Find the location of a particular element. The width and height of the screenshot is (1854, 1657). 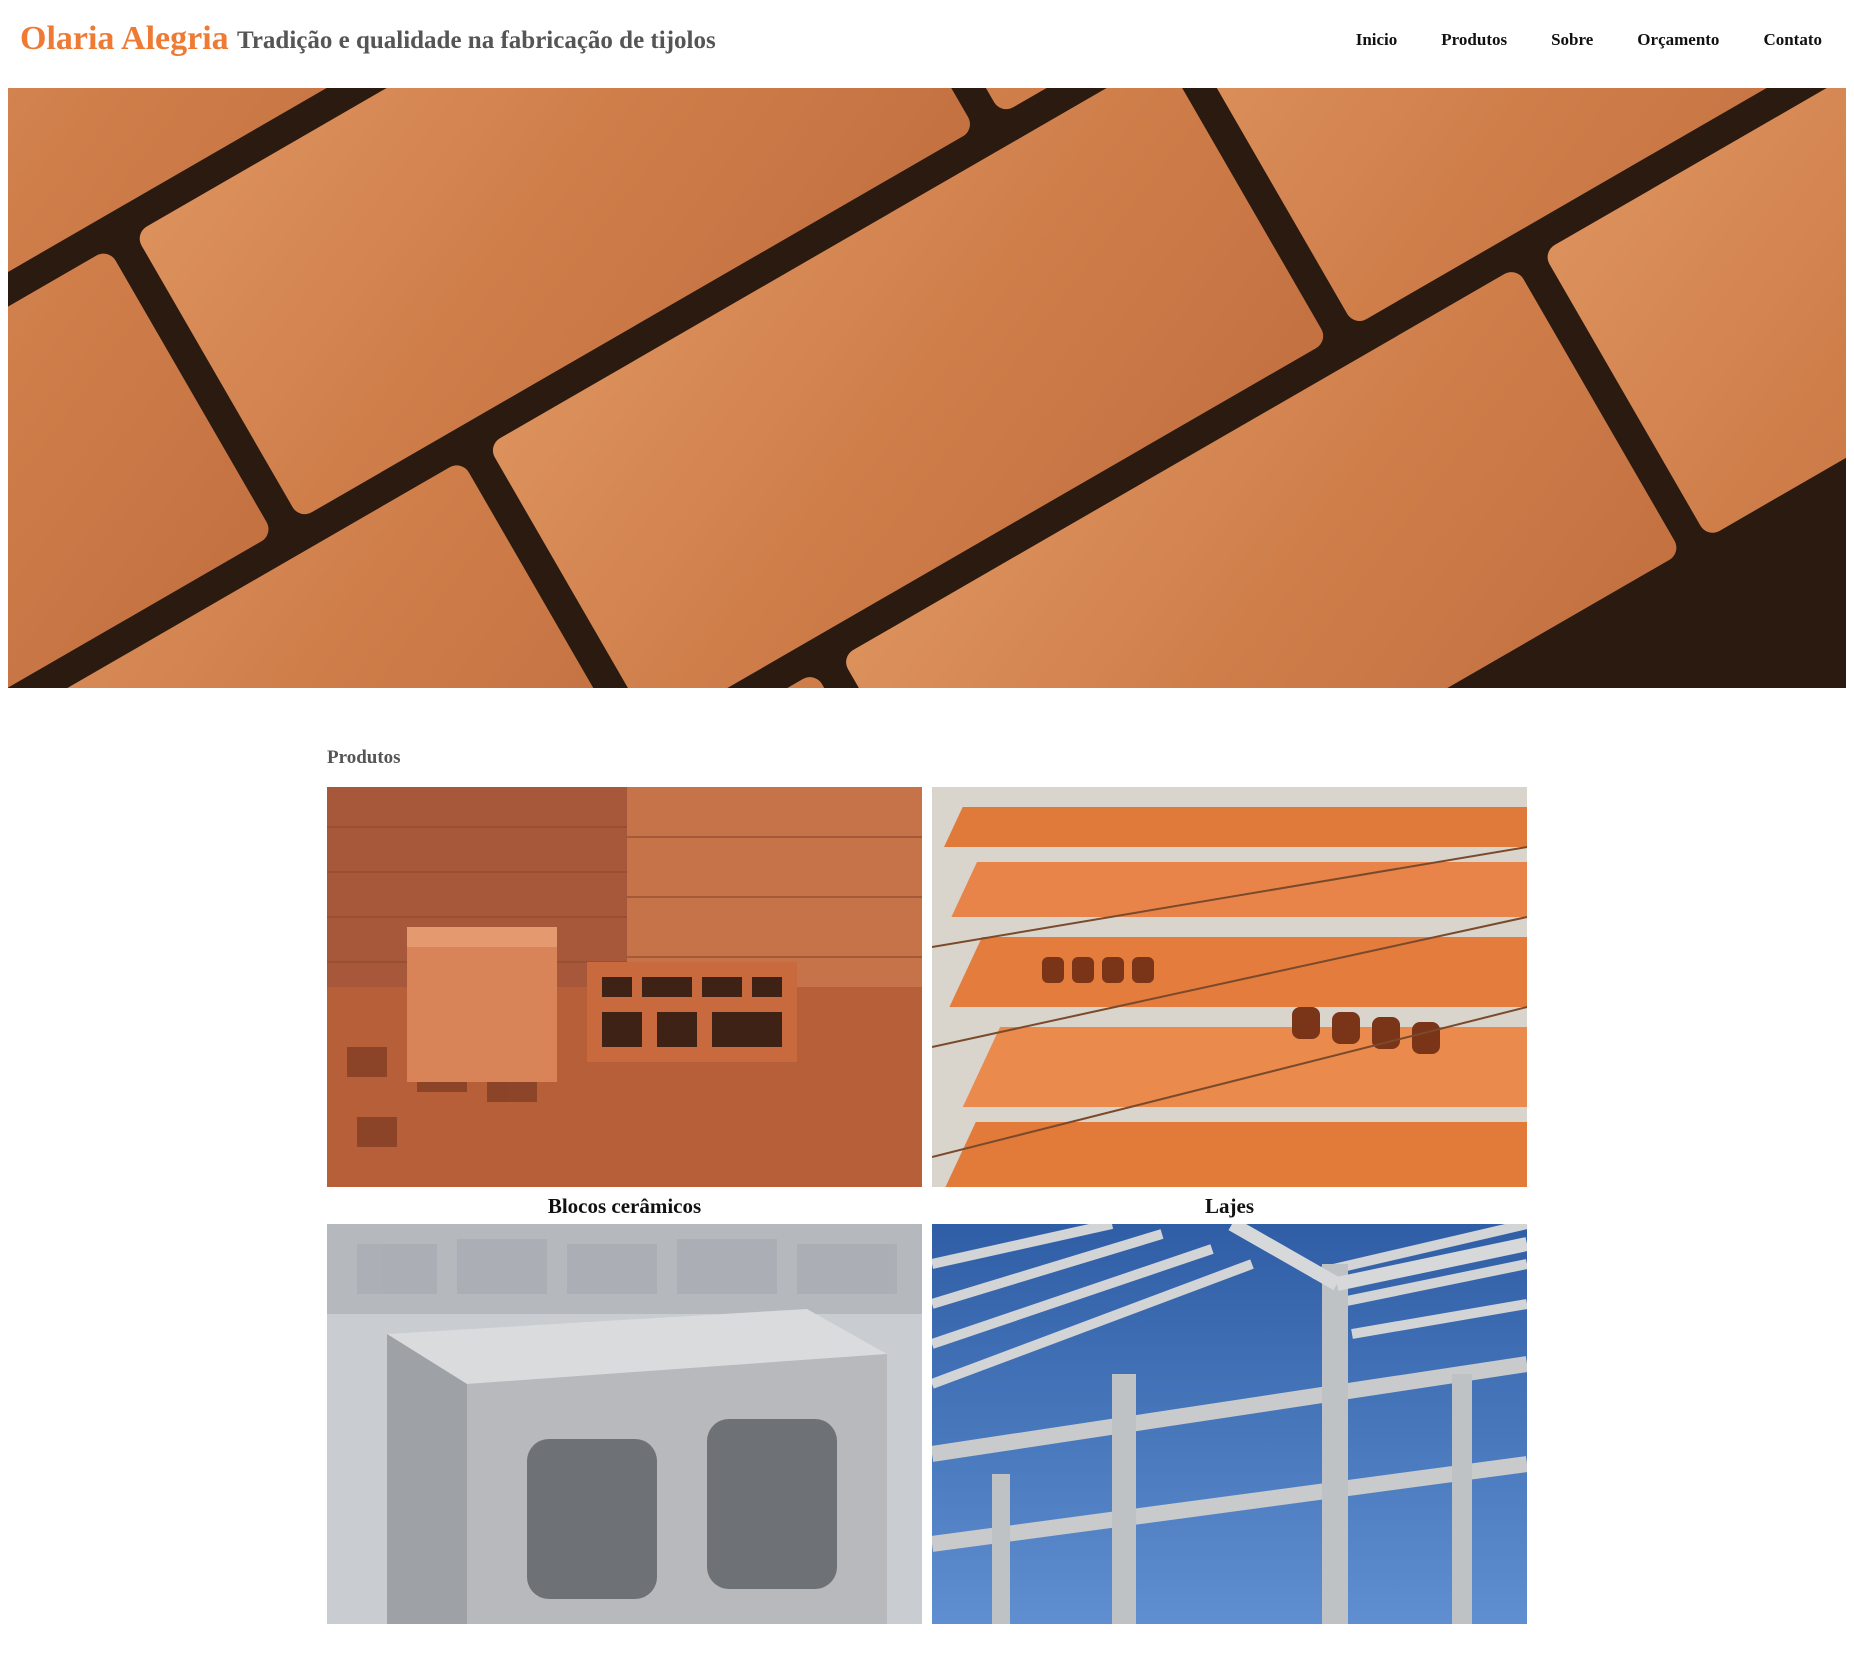

product-card-lajes: Lajes is located at coordinates (1229, 1003).